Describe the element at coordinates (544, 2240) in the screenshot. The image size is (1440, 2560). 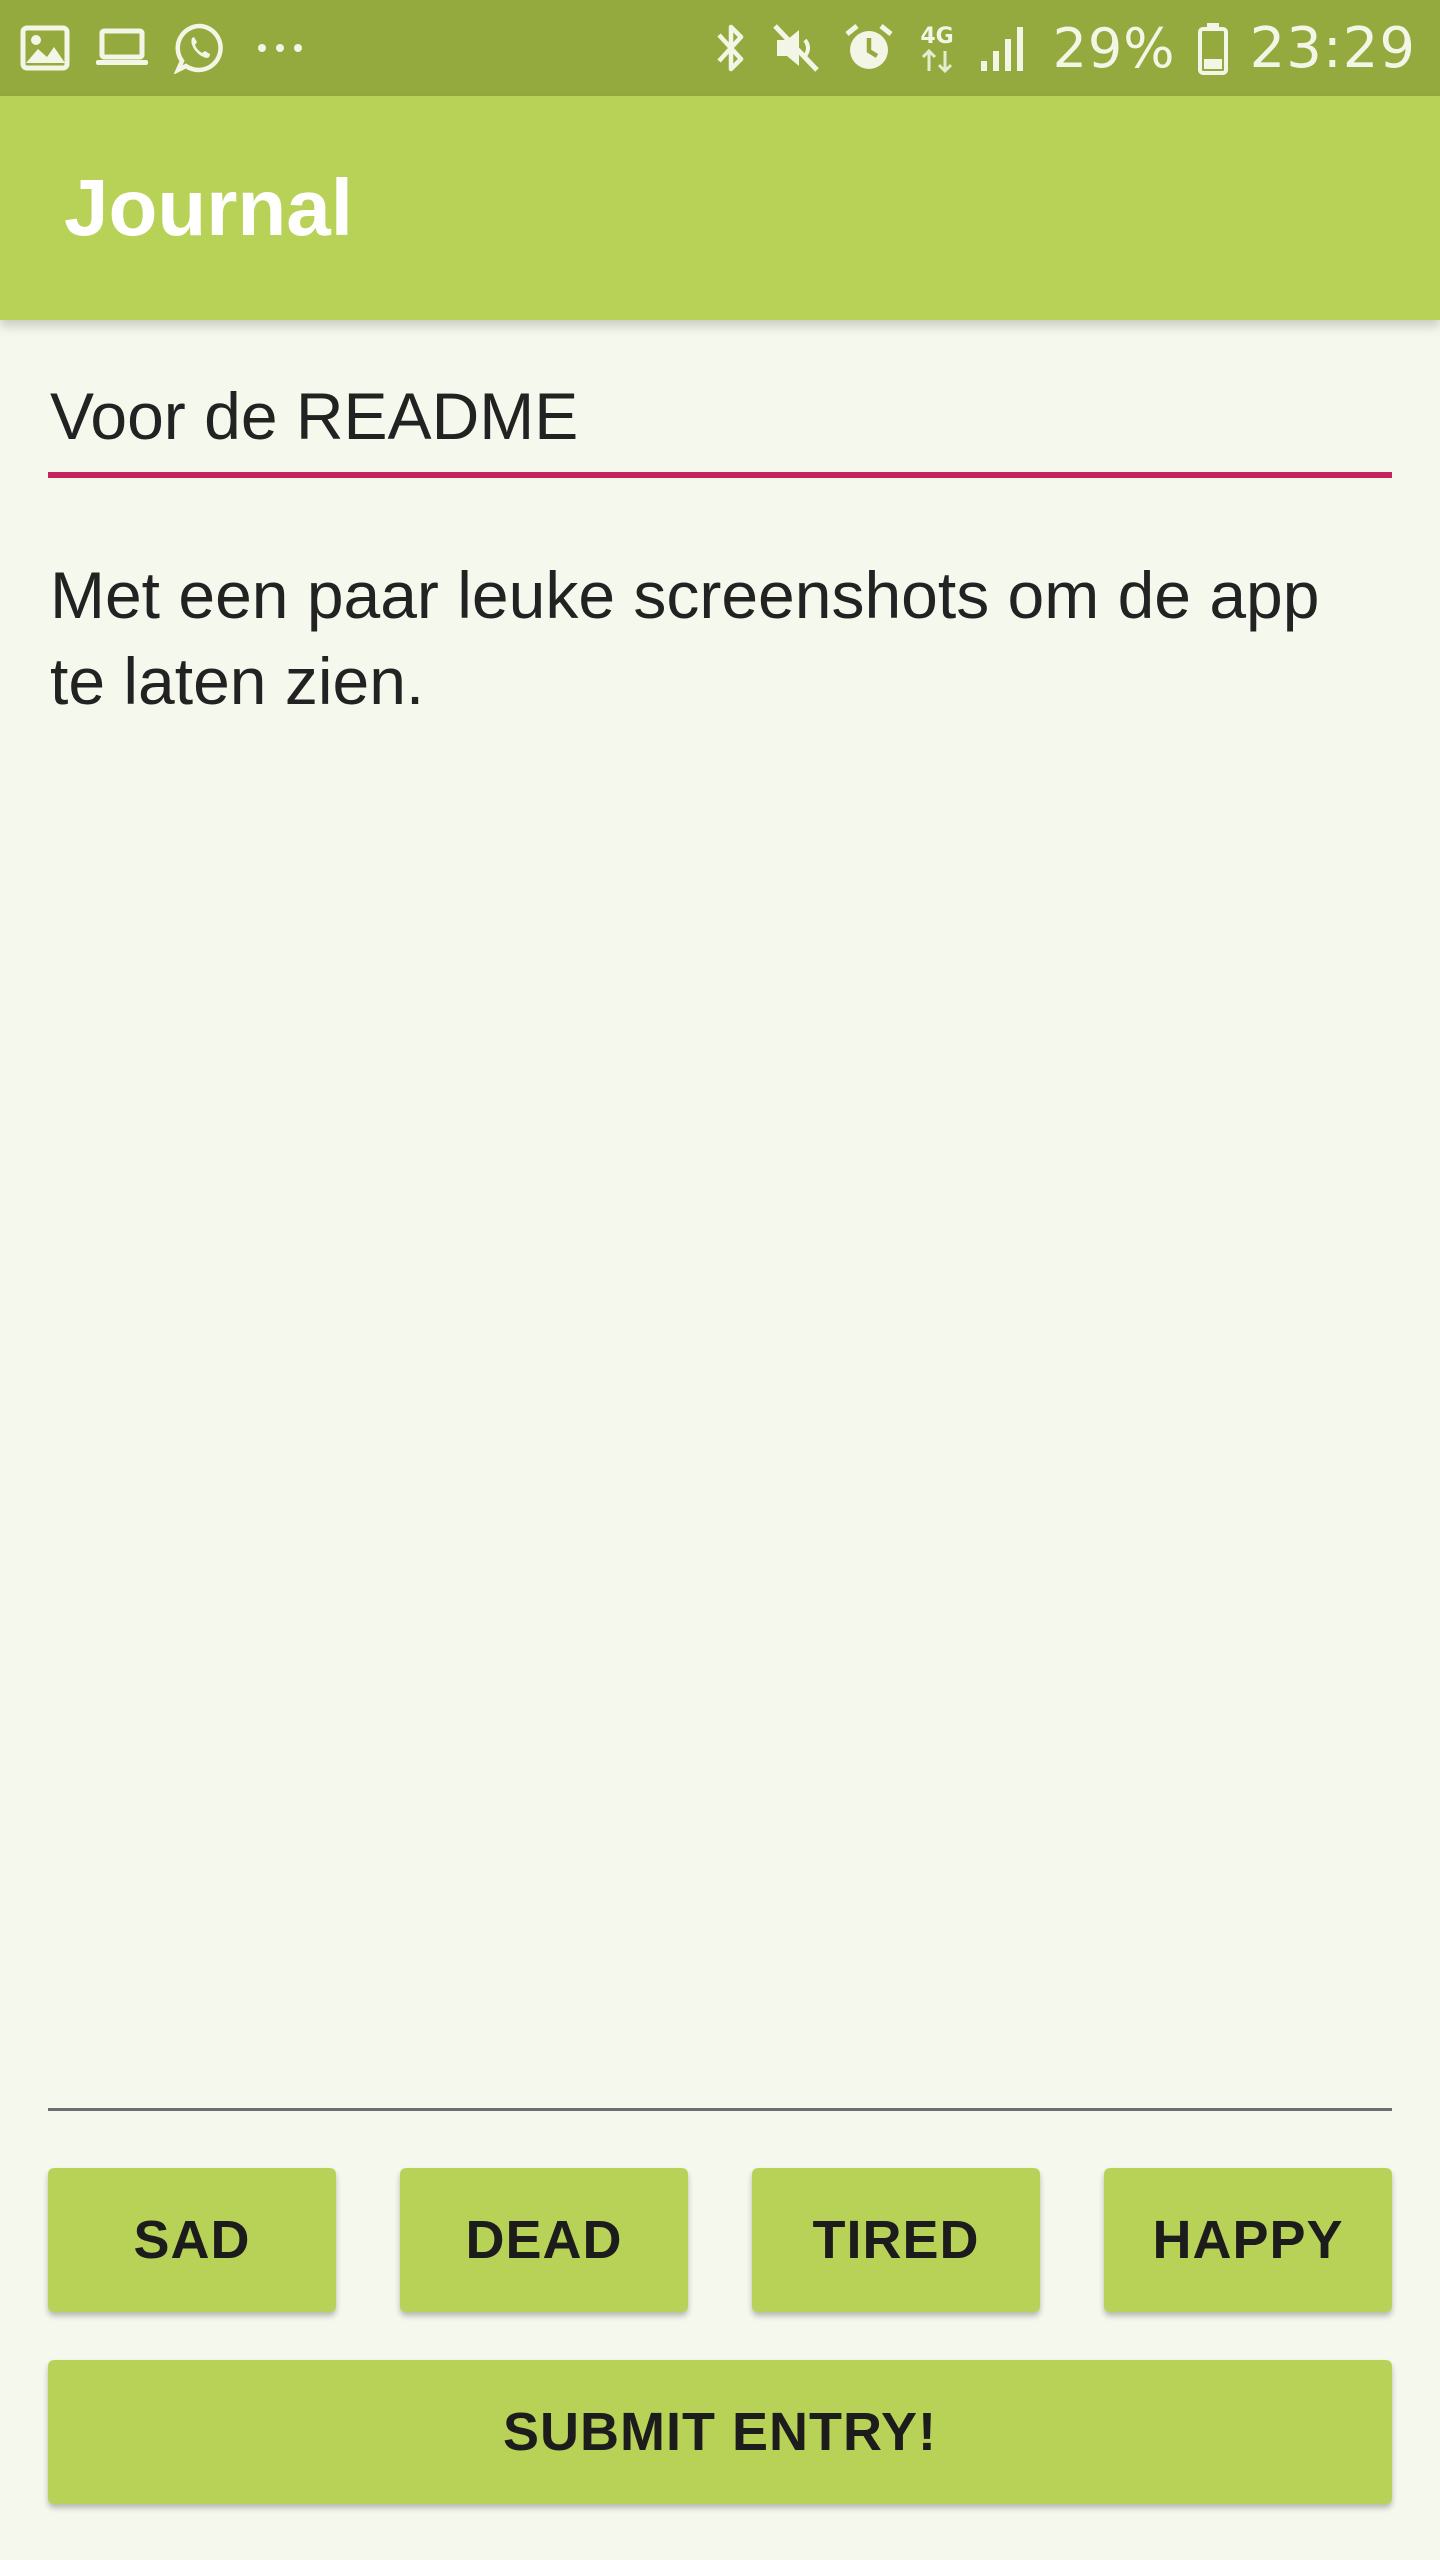
I see `mood-dead-button: DEAD` at that location.